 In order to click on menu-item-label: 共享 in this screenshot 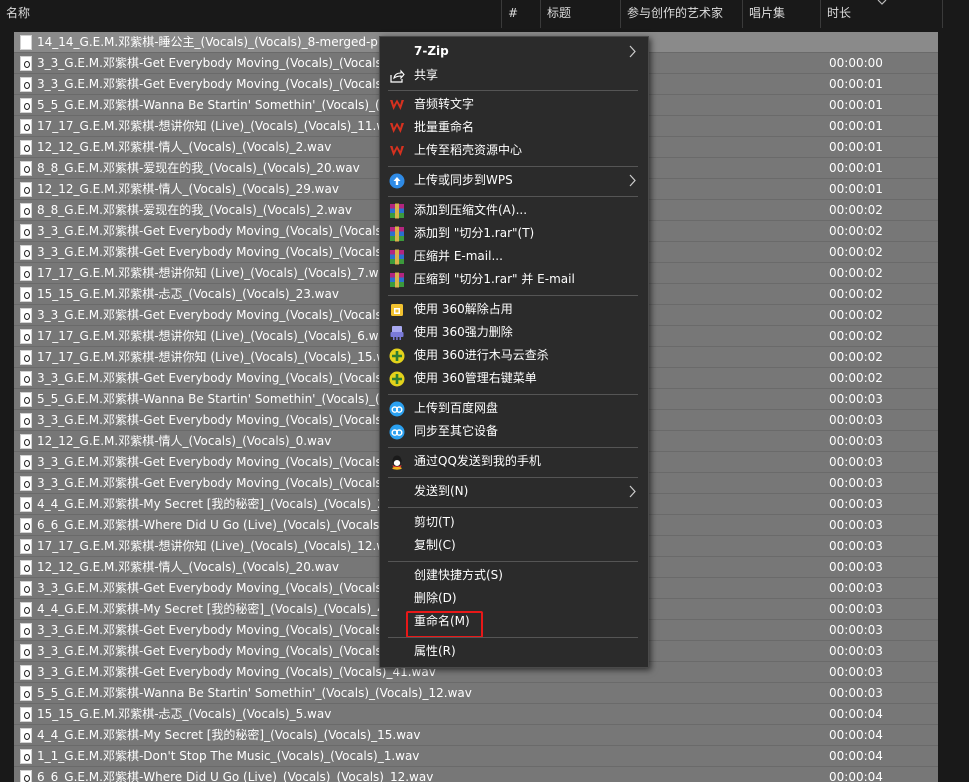, I will do `click(426, 75)`.